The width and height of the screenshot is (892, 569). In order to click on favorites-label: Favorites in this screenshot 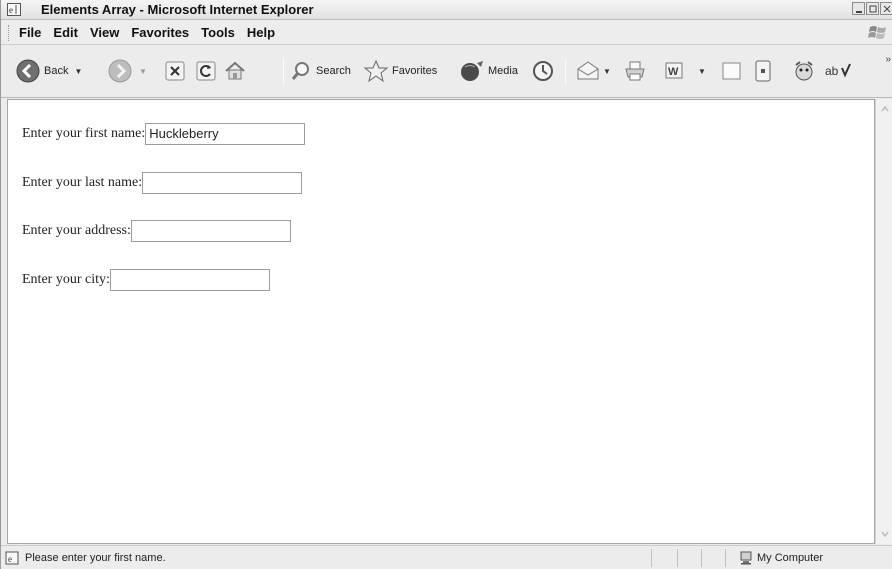, I will do `click(415, 71)`.